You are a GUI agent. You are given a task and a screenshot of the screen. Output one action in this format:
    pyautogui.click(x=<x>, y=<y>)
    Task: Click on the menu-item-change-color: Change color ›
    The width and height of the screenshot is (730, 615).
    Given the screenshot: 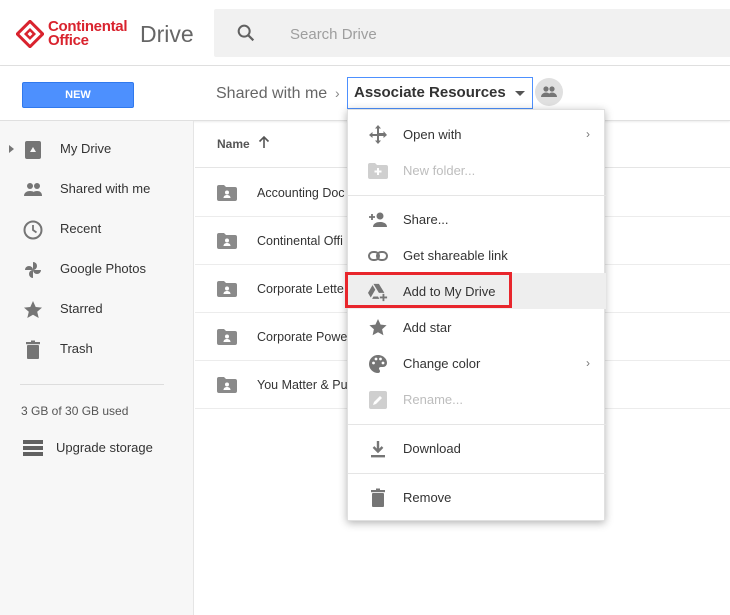 What is the action you would take?
    pyautogui.click(x=477, y=363)
    